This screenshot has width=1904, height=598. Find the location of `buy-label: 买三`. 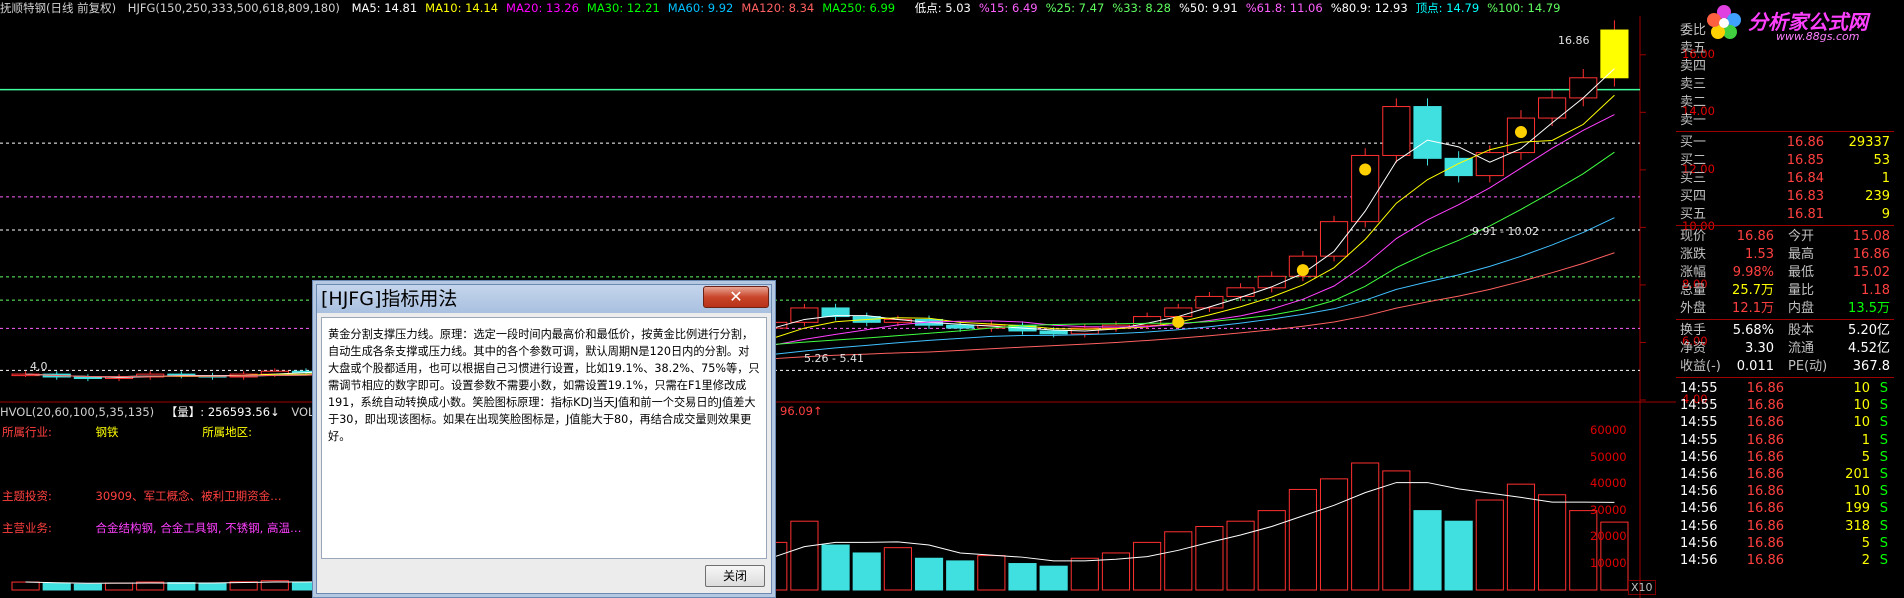

buy-label: 买三 is located at coordinates (1693, 178).